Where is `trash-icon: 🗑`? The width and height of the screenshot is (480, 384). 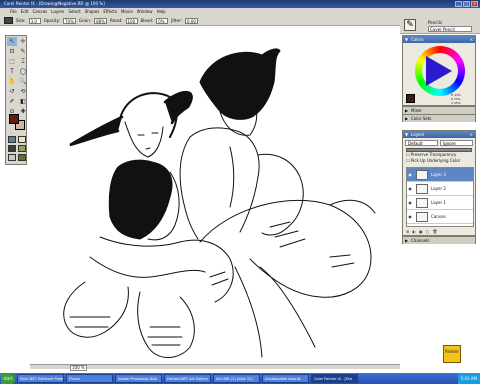
trash-icon: 🗑 is located at coordinates (434, 231).